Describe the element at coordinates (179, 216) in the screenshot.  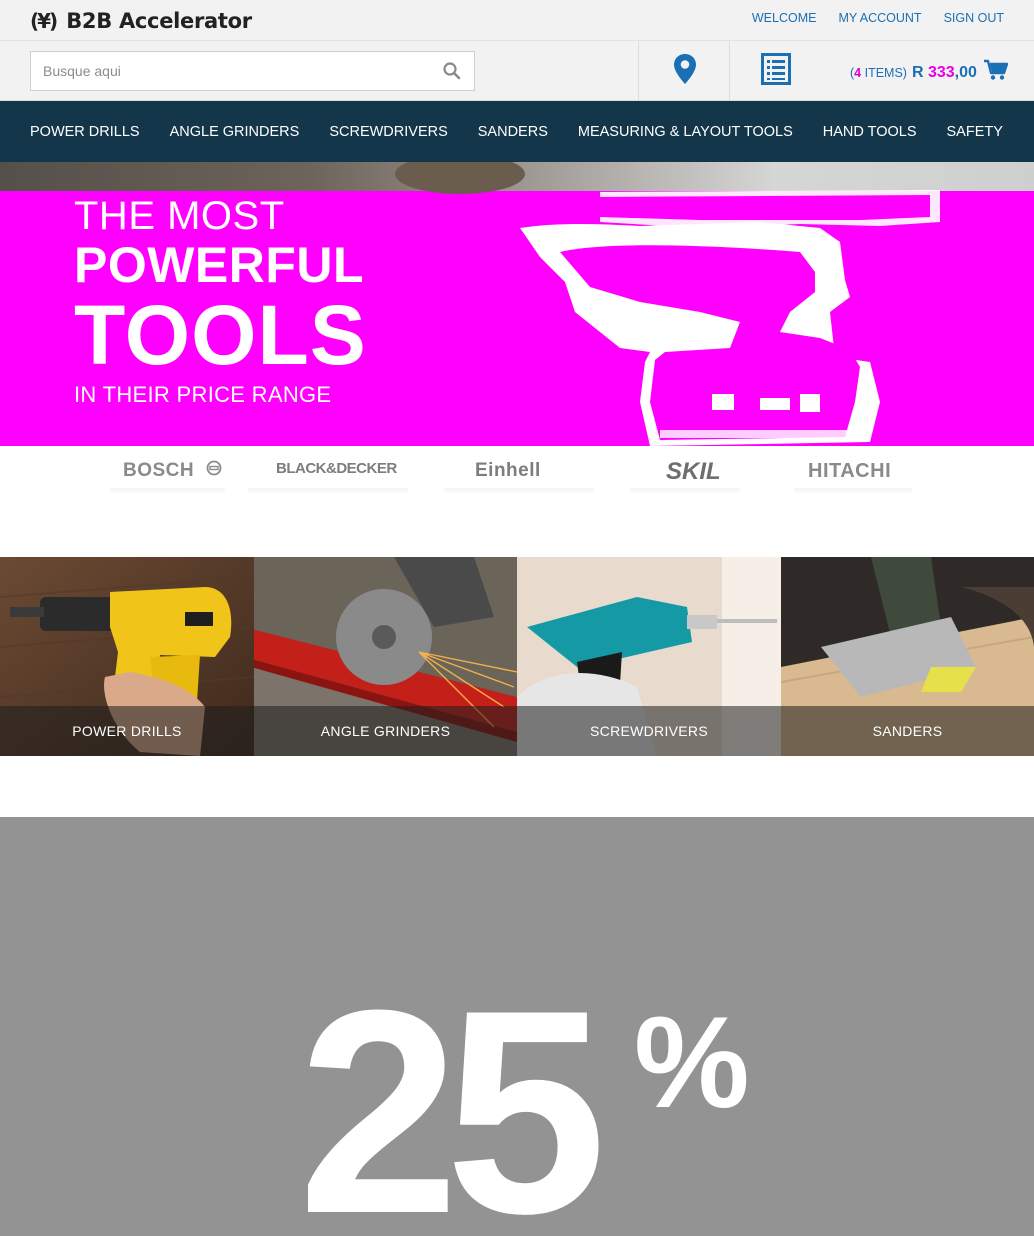
I see `hero-line-1: THE MOST` at that location.